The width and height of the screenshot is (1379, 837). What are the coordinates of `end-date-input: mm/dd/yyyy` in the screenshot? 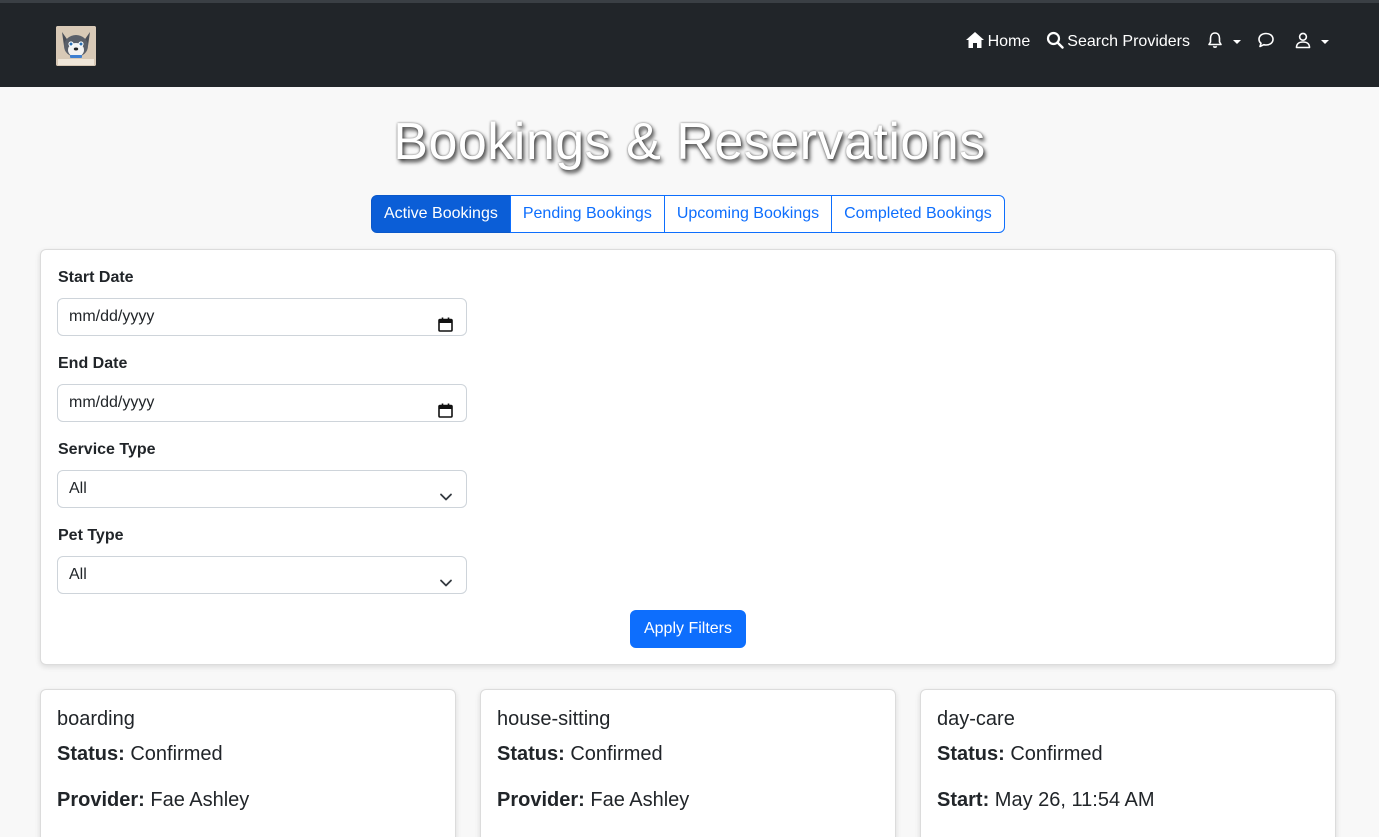 It's located at (262, 403).